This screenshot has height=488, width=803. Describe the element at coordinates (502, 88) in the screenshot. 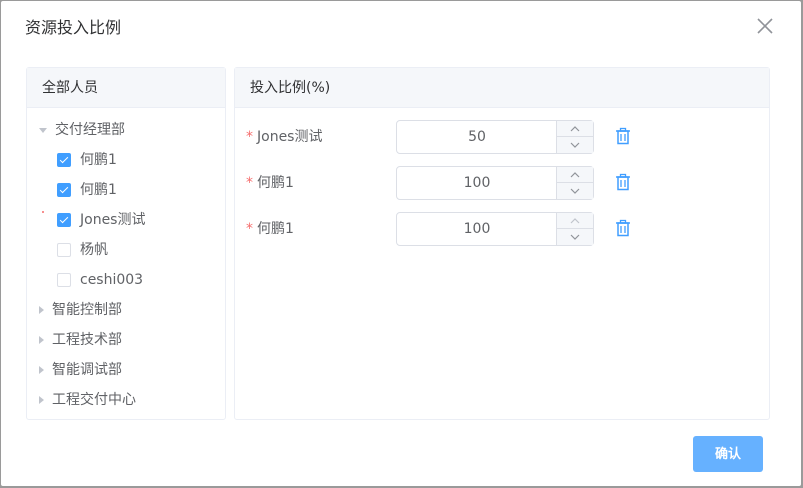

I see `ratio-form-header: 投入比例(%)` at that location.